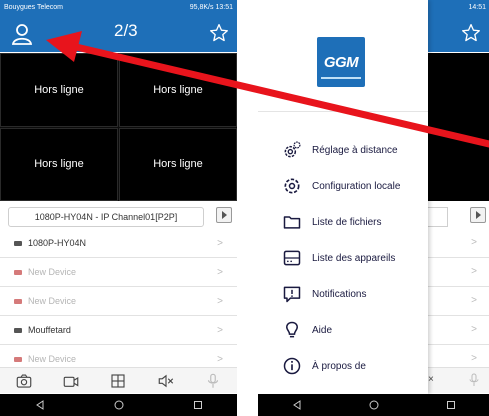 This screenshot has height=416, width=489. Describe the element at coordinates (458, 33) in the screenshot. I see `app-header` at that location.